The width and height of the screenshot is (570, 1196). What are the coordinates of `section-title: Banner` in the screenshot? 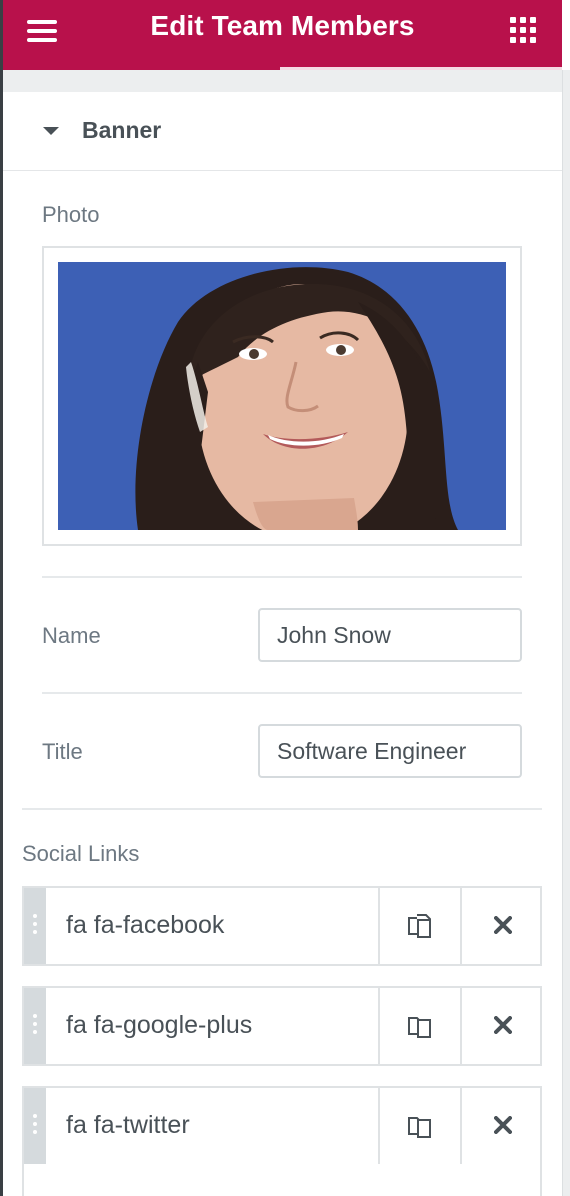 It's located at (122, 130).